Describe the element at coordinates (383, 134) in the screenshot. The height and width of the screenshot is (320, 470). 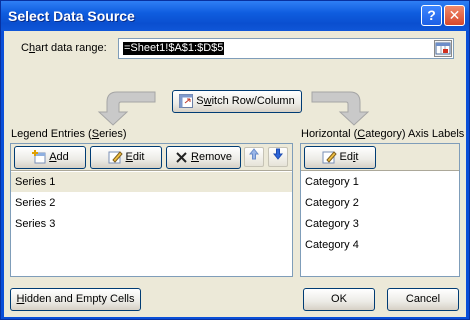
I see `axis-labels-label: Horizontal (Category) Axis Labels` at that location.